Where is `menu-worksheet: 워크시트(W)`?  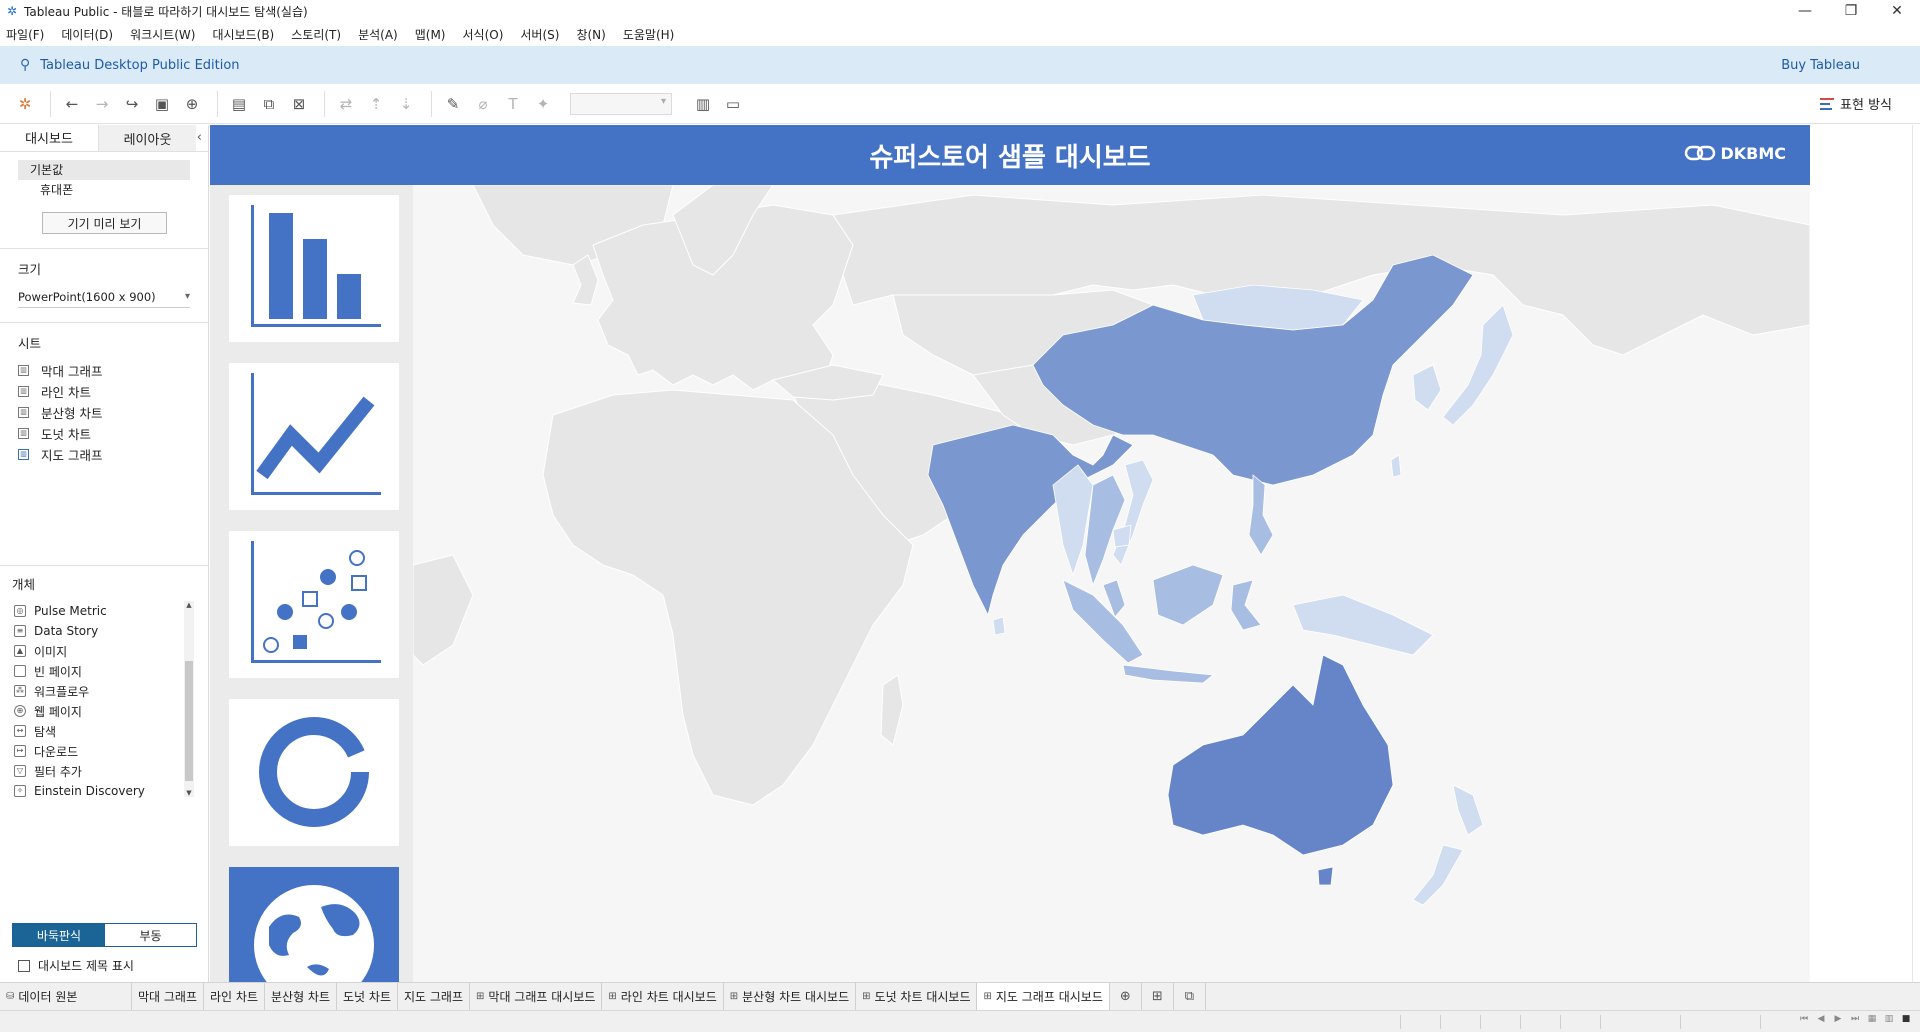
menu-worksheet: 워크시트(W) is located at coordinates (162, 34).